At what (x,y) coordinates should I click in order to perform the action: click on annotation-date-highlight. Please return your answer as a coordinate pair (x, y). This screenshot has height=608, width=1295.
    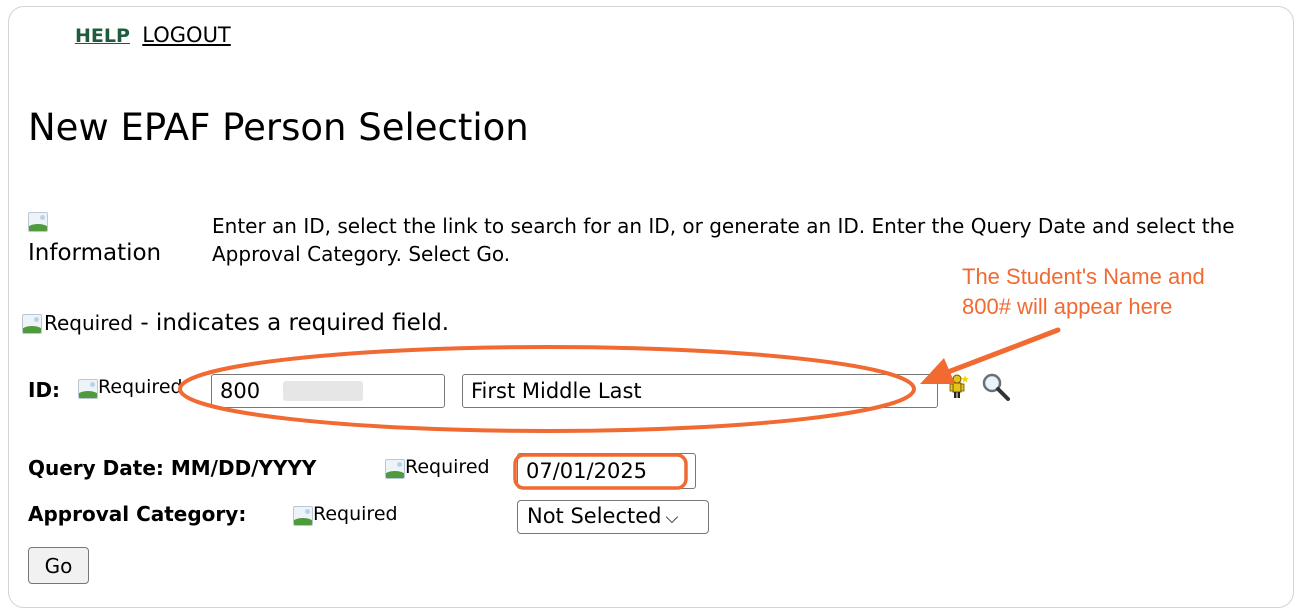
    Looking at the image, I should click on (600, 471).